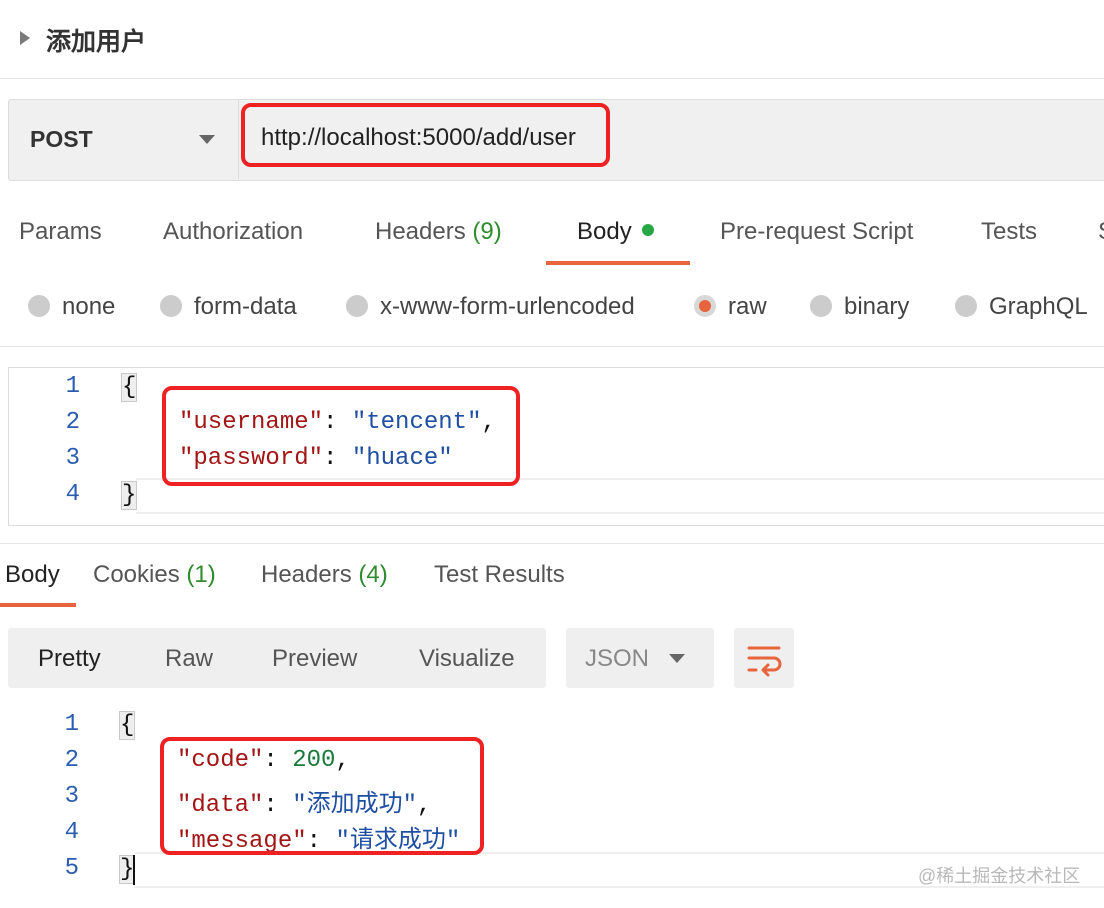 This screenshot has height=908, width=1104. Describe the element at coordinates (96, 40) in the screenshot. I see `request-title: 添加用户` at that location.